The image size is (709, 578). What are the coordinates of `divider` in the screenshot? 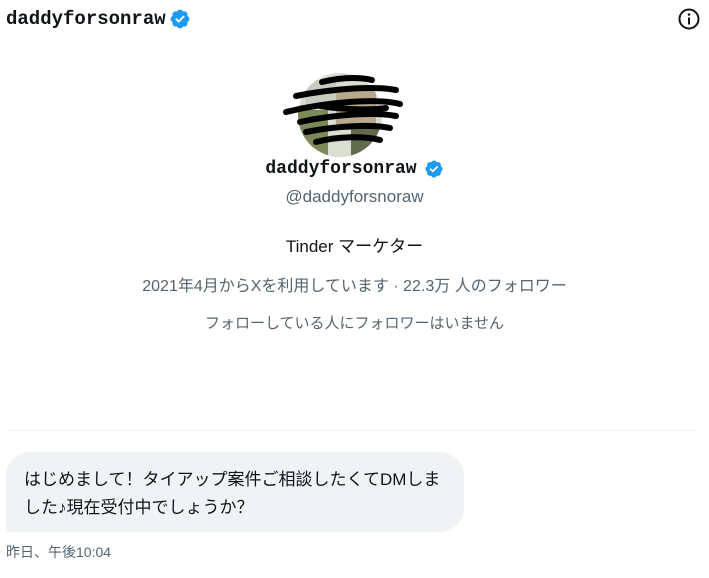 It's located at (351, 430).